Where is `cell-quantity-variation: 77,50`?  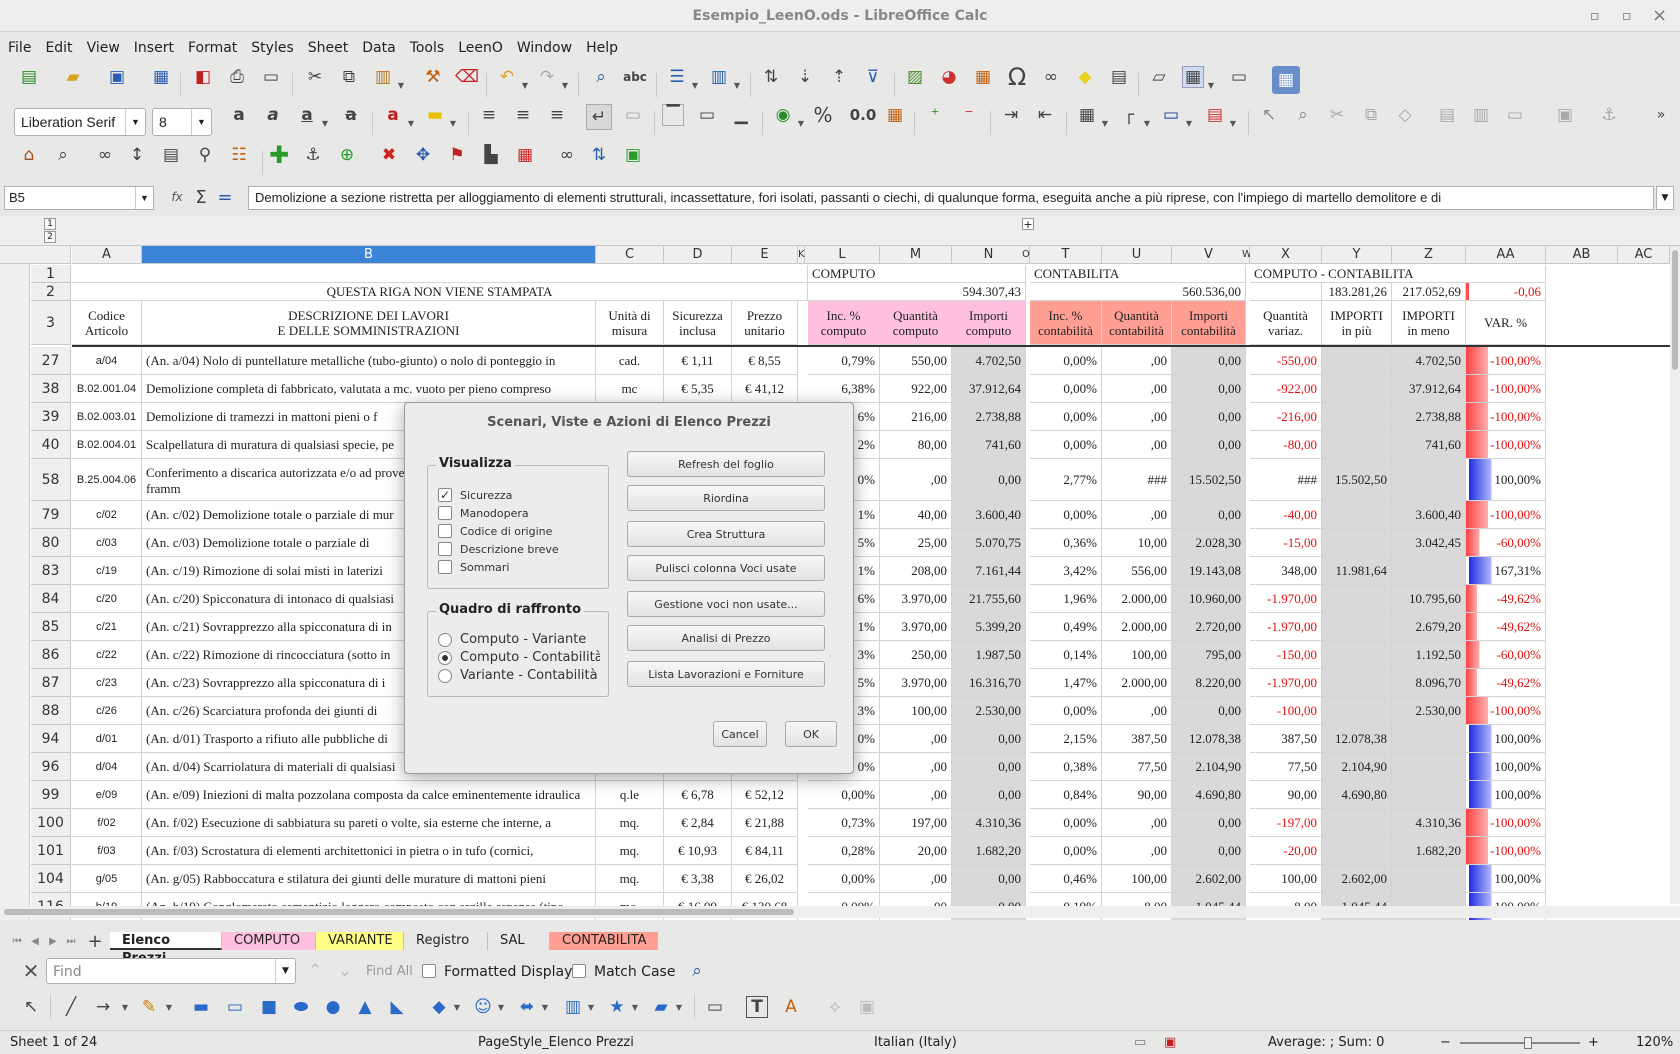 cell-quantity-variation: 77,50 is located at coordinates (1286, 767).